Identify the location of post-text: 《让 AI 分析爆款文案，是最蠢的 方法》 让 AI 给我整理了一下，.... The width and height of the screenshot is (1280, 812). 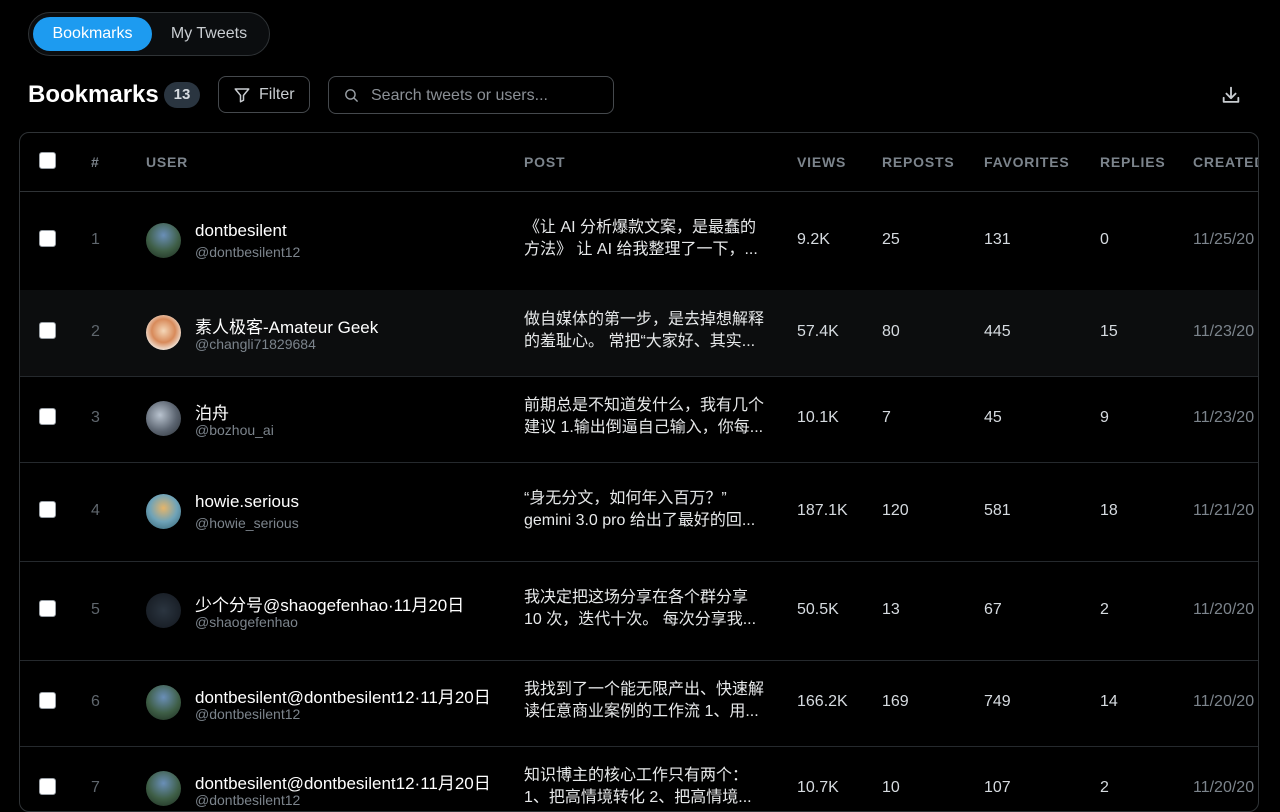
(644, 239).